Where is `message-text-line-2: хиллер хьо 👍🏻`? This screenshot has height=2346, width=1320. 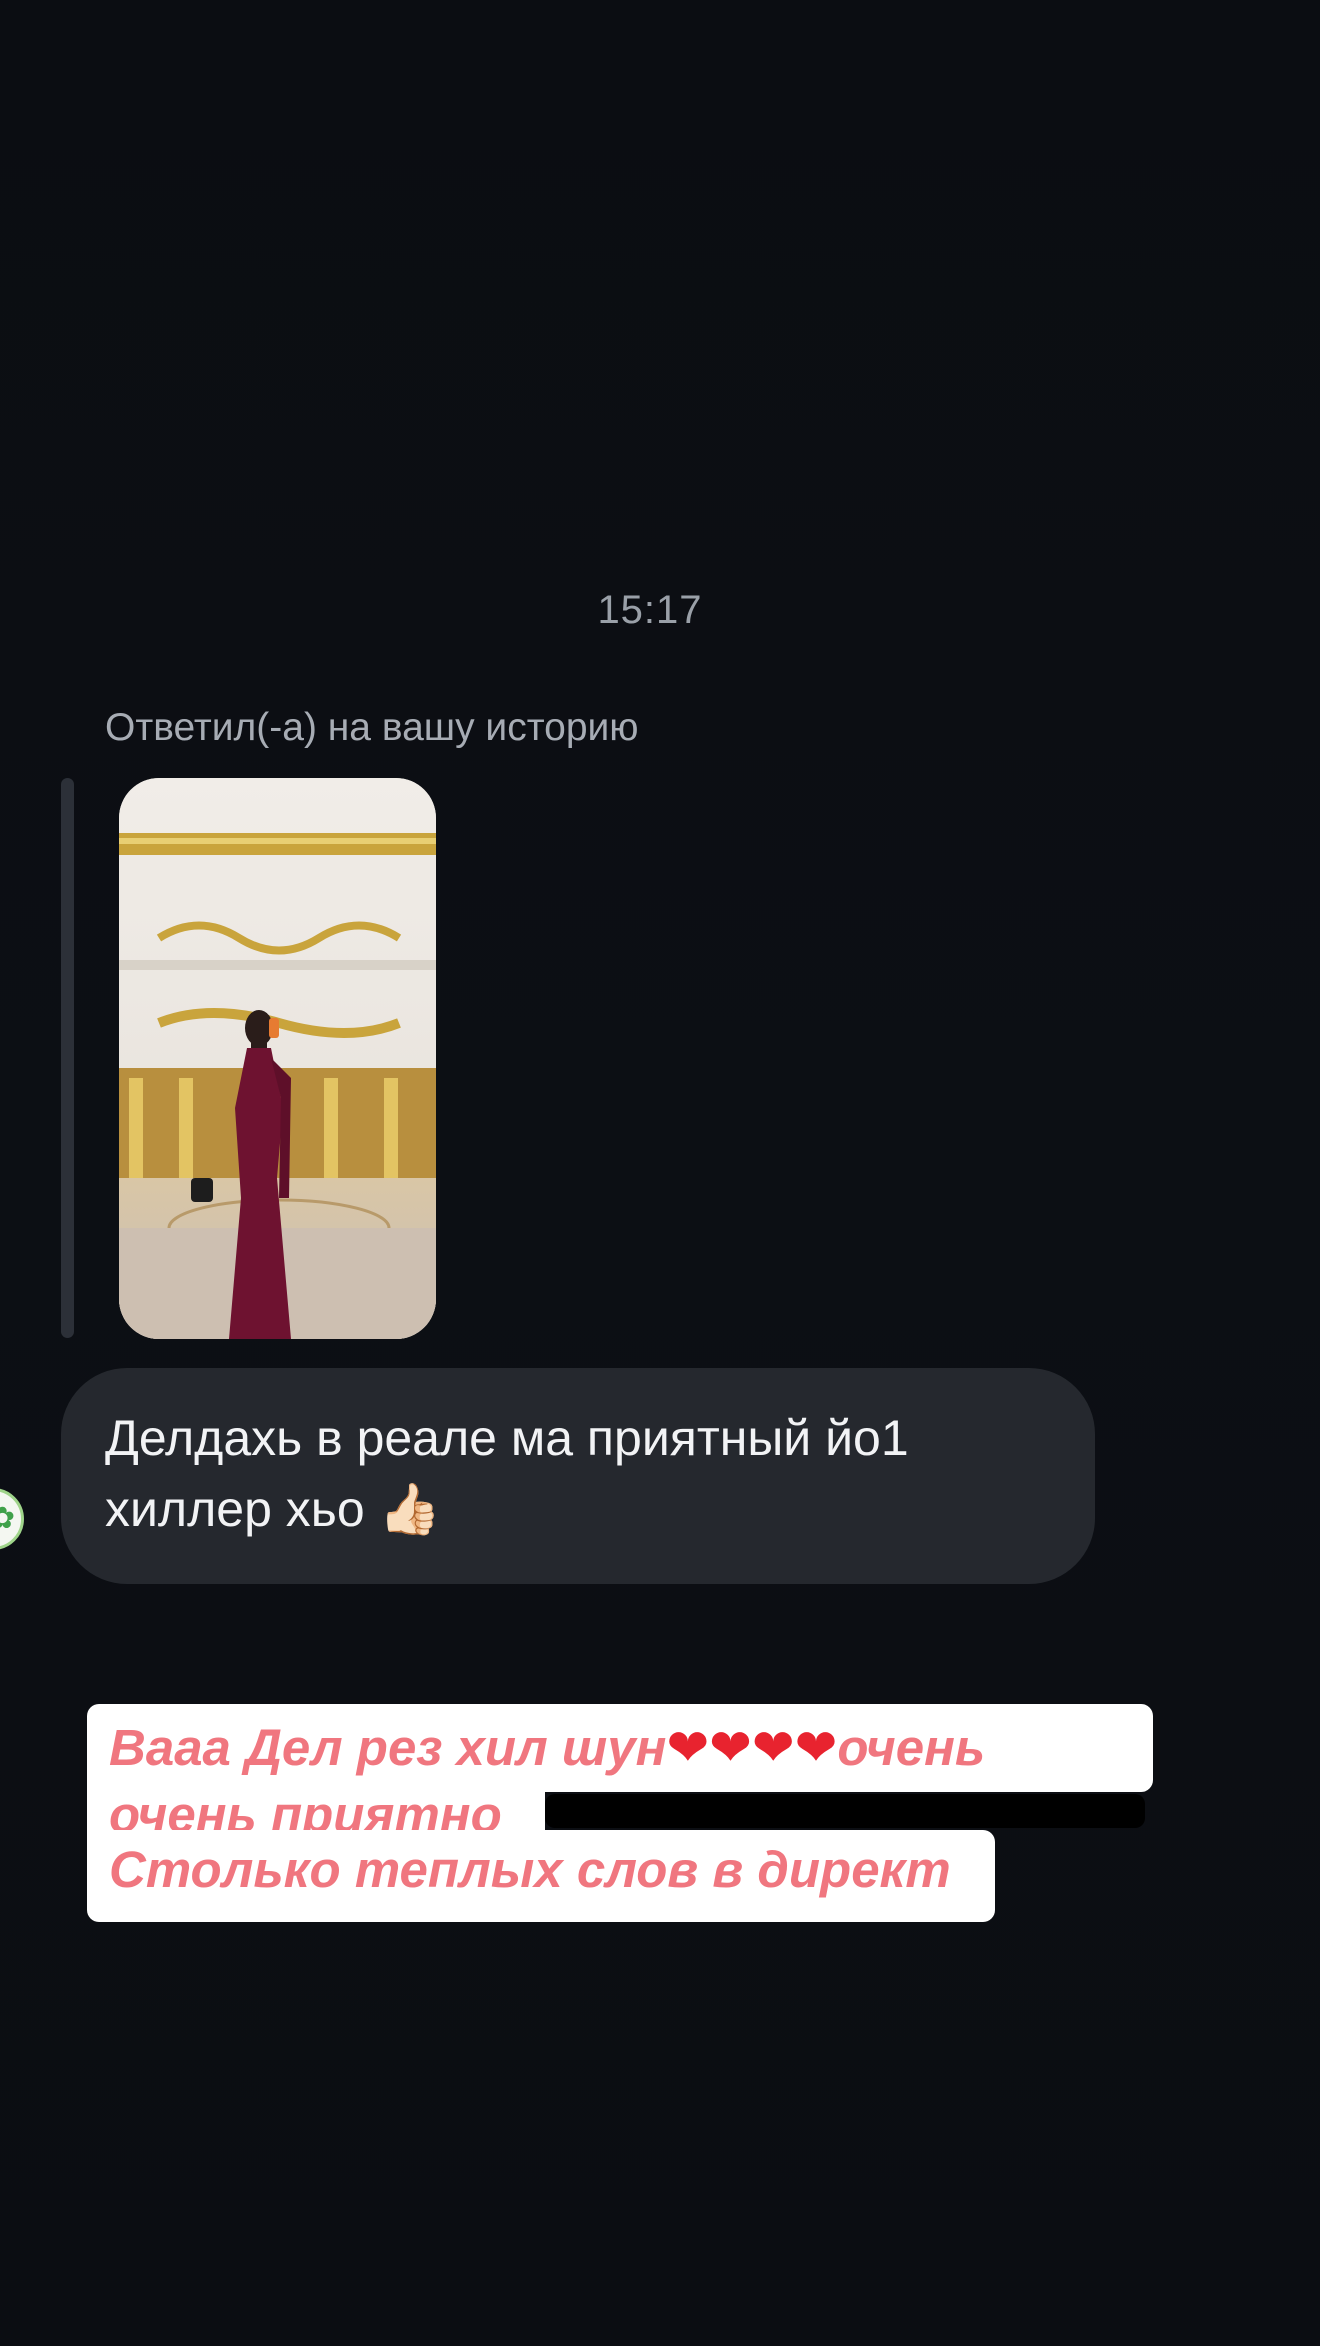 message-text-line-2: хиллер хьо 👍🏻 is located at coordinates (578, 1509).